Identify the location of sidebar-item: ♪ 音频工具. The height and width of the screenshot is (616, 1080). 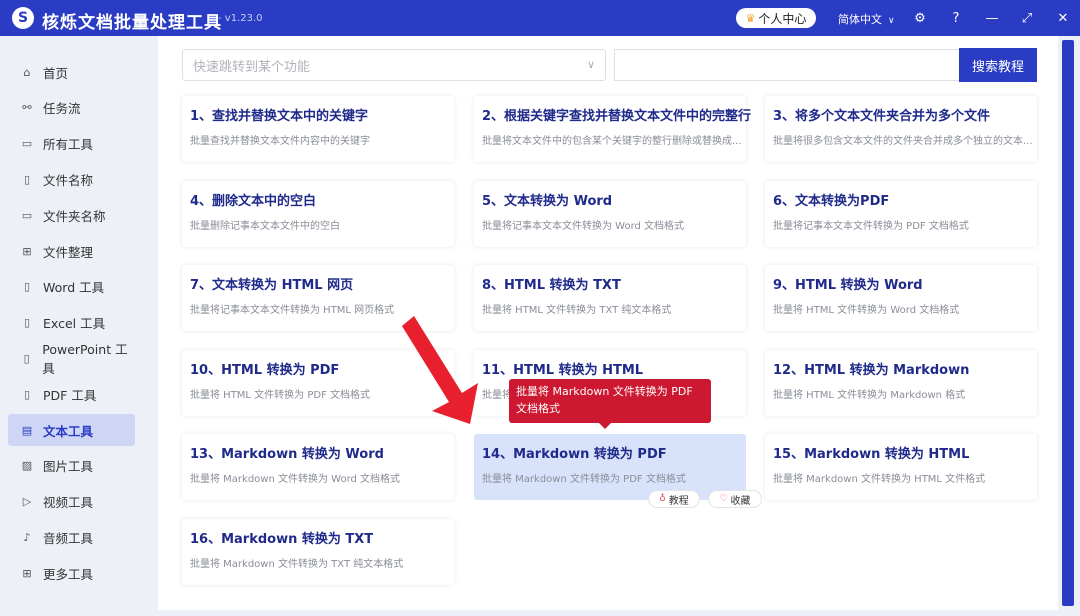
(71, 537).